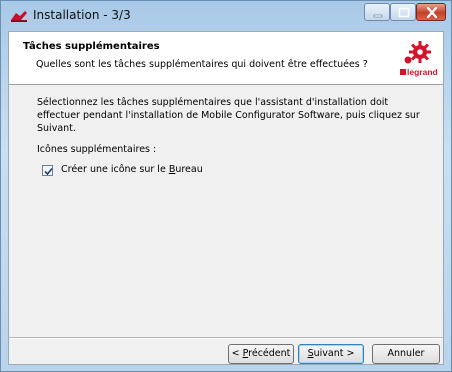 This screenshot has height=372, width=452. Describe the element at coordinates (331, 354) in the screenshot. I see `next-button: Suivant >` at that location.